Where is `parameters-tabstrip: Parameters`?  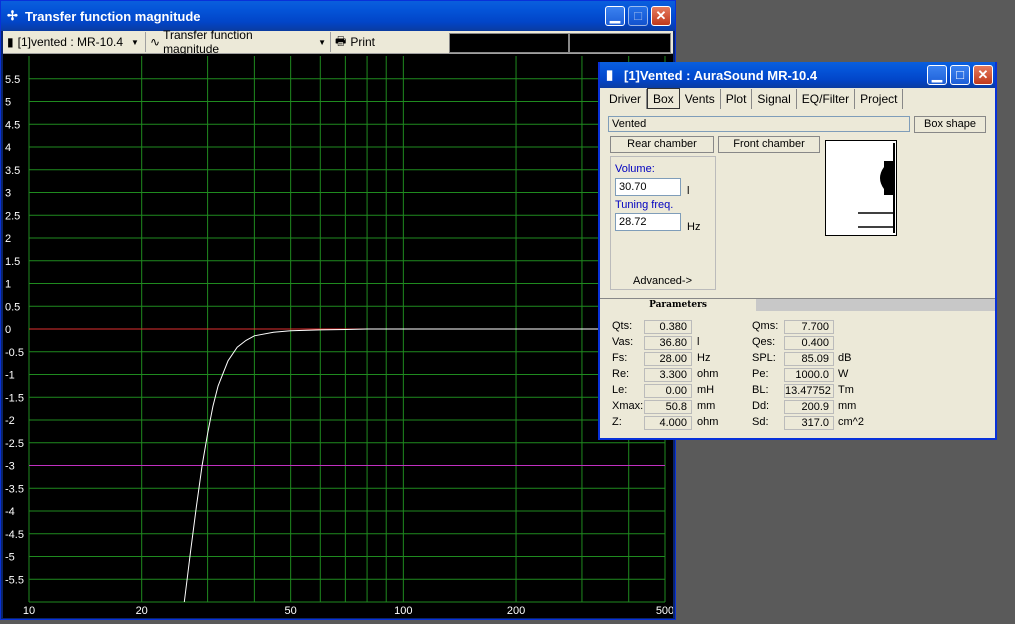 parameters-tabstrip: Parameters is located at coordinates (797, 304).